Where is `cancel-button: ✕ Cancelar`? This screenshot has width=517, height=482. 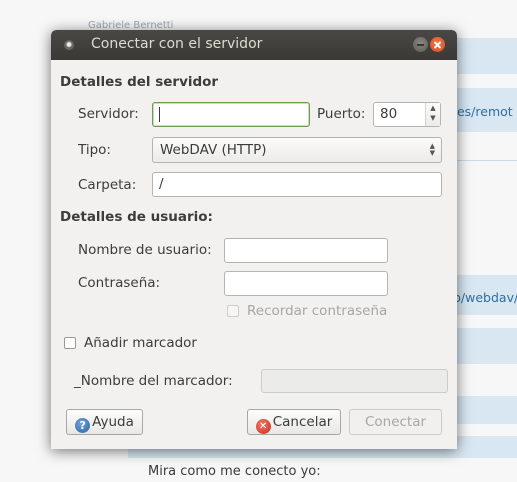 cancel-button: ✕ Cancelar is located at coordinates (294, 422).